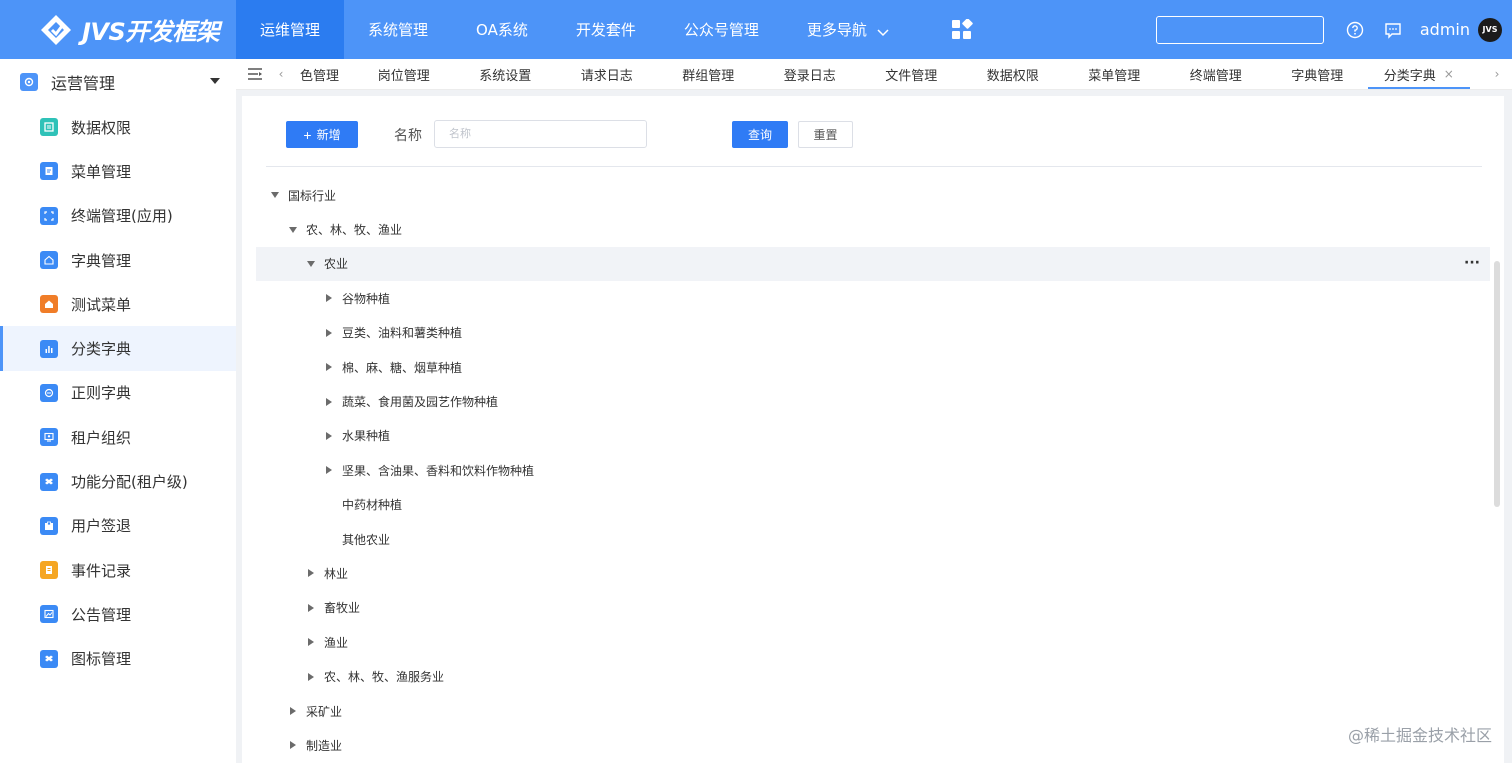 The image size is (1512, 763). Describe the element at coordinates (1318, 74) in the screenshot. I see `tab-dictionary-management: 字典管理` at that location.